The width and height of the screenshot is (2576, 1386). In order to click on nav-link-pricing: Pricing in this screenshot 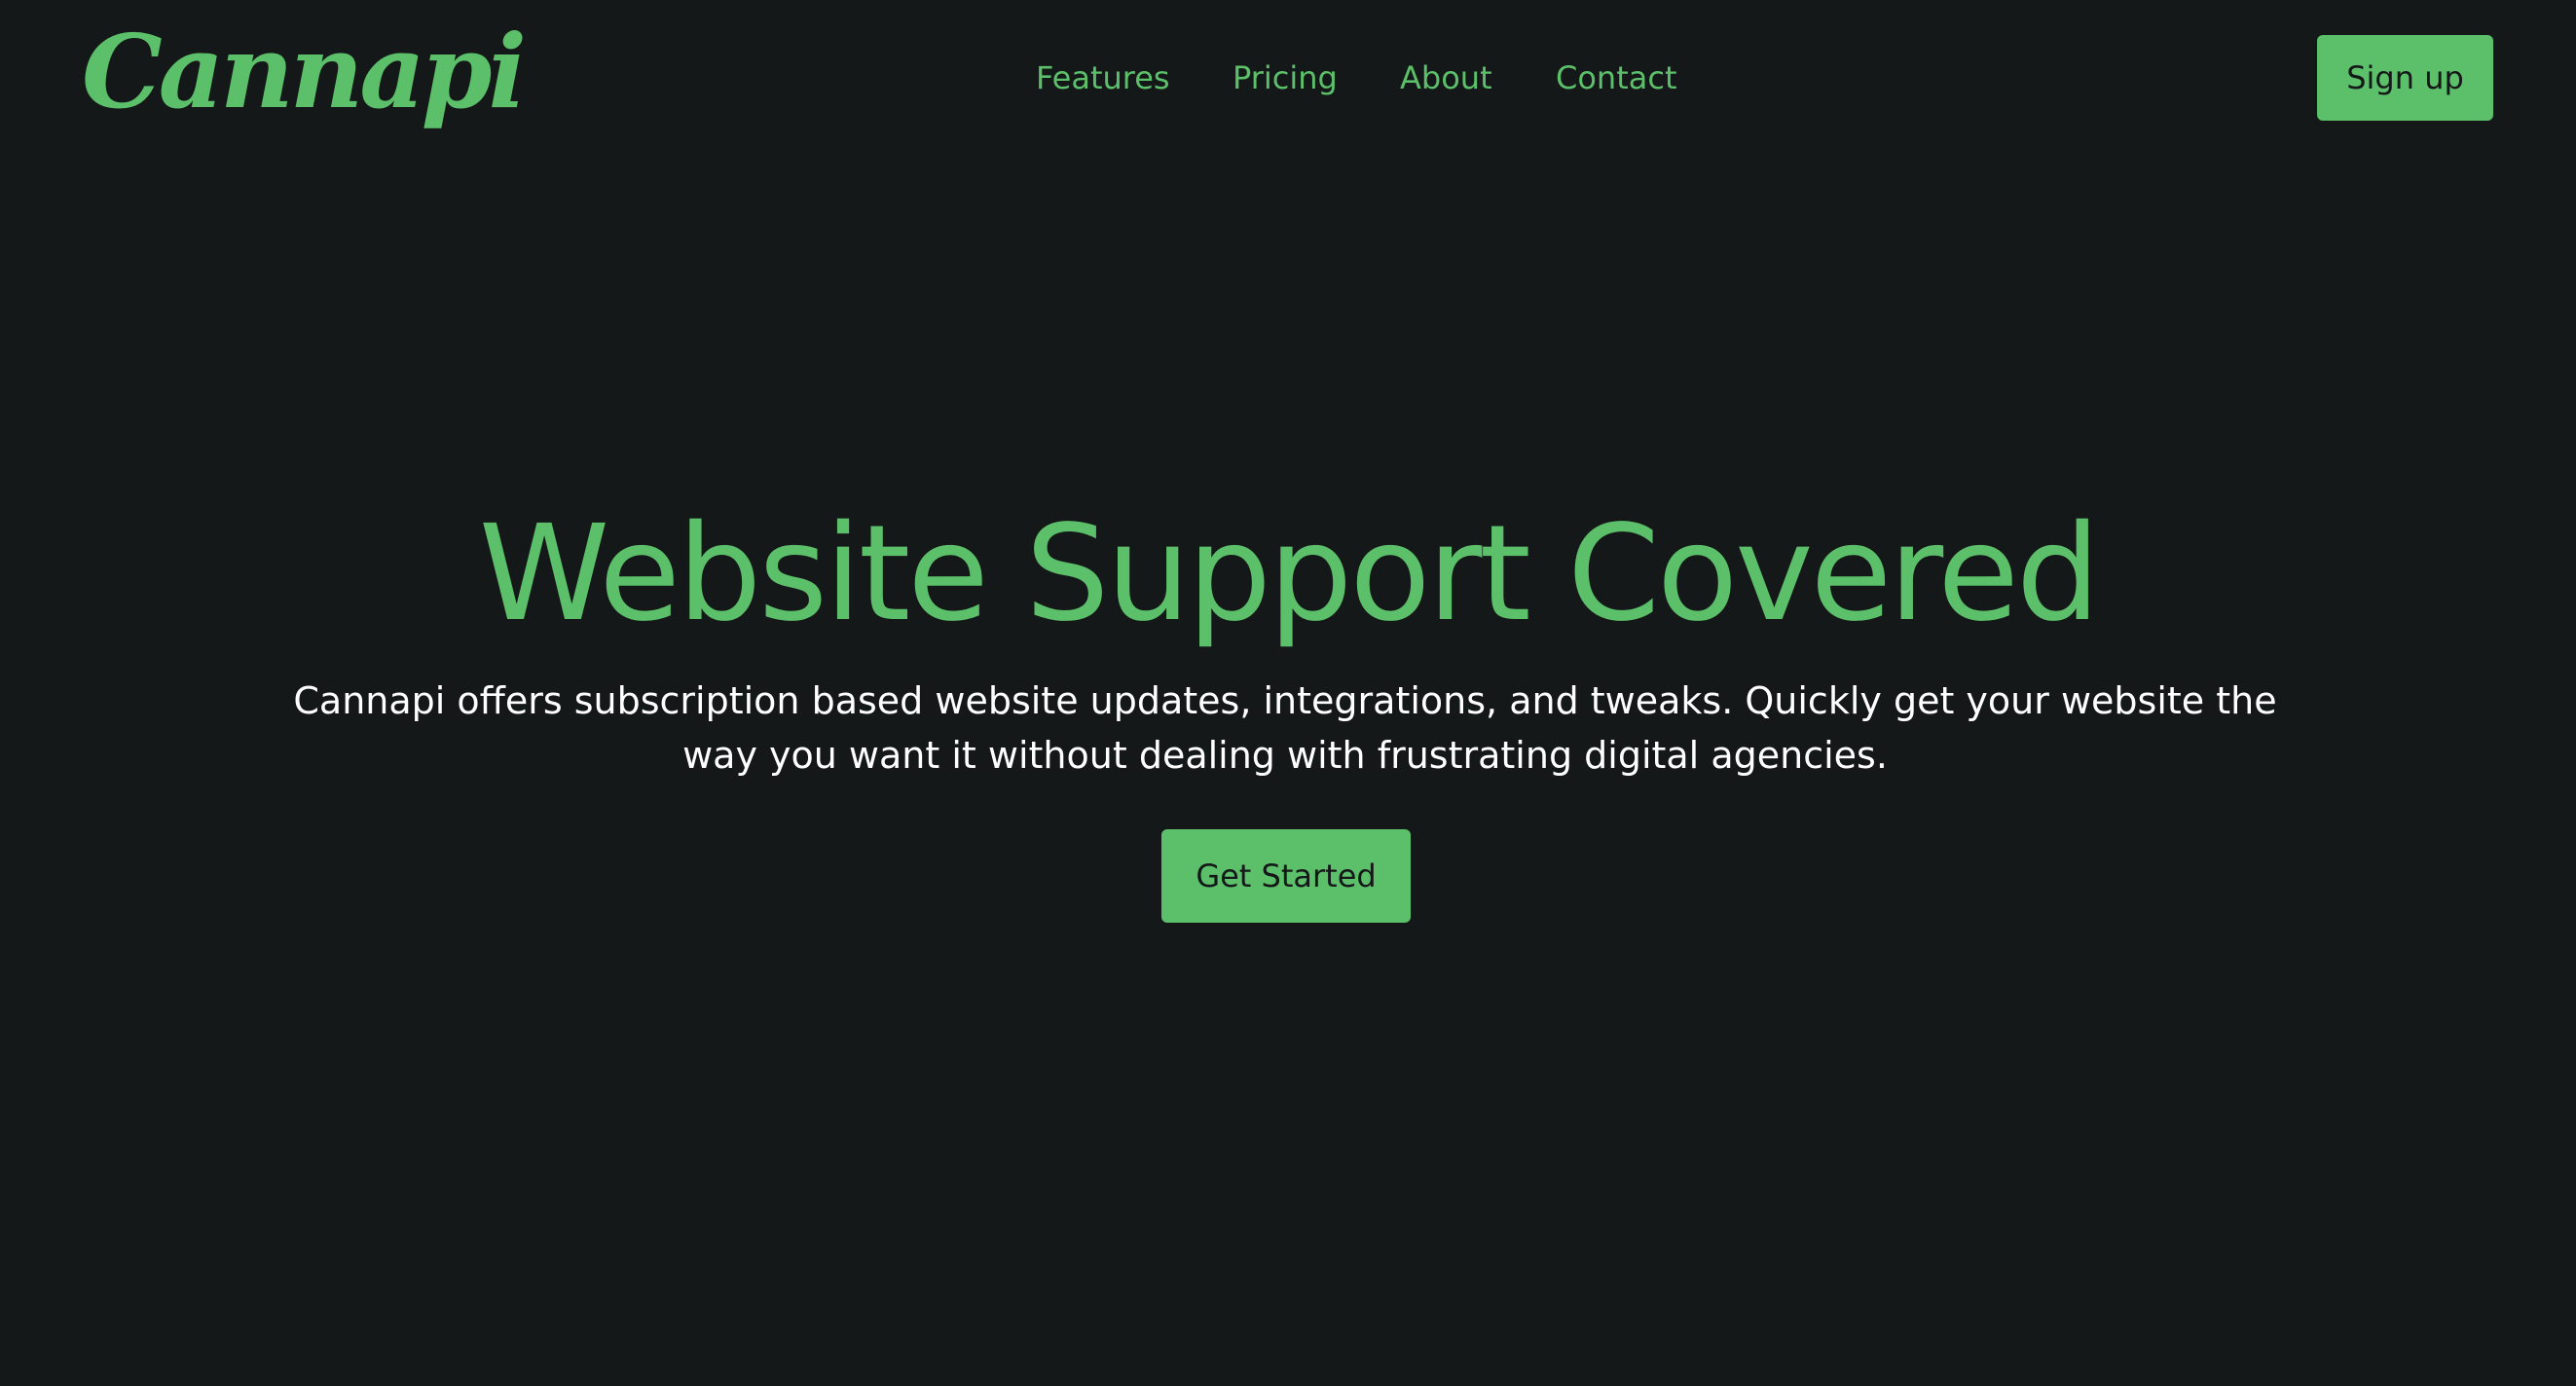, I will do `click(1285, 78)`.